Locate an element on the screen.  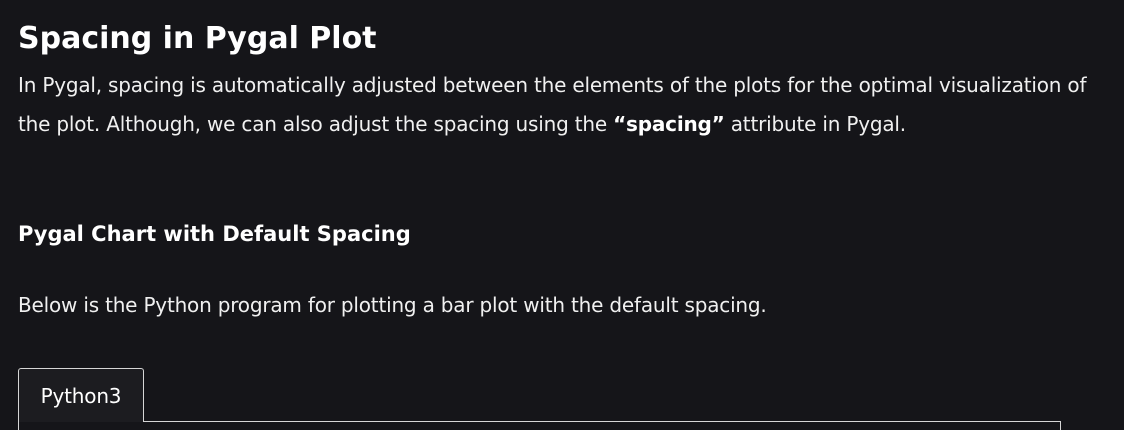
page-title: Spacing in Pygal Plot is located at coordinates (197, 38).